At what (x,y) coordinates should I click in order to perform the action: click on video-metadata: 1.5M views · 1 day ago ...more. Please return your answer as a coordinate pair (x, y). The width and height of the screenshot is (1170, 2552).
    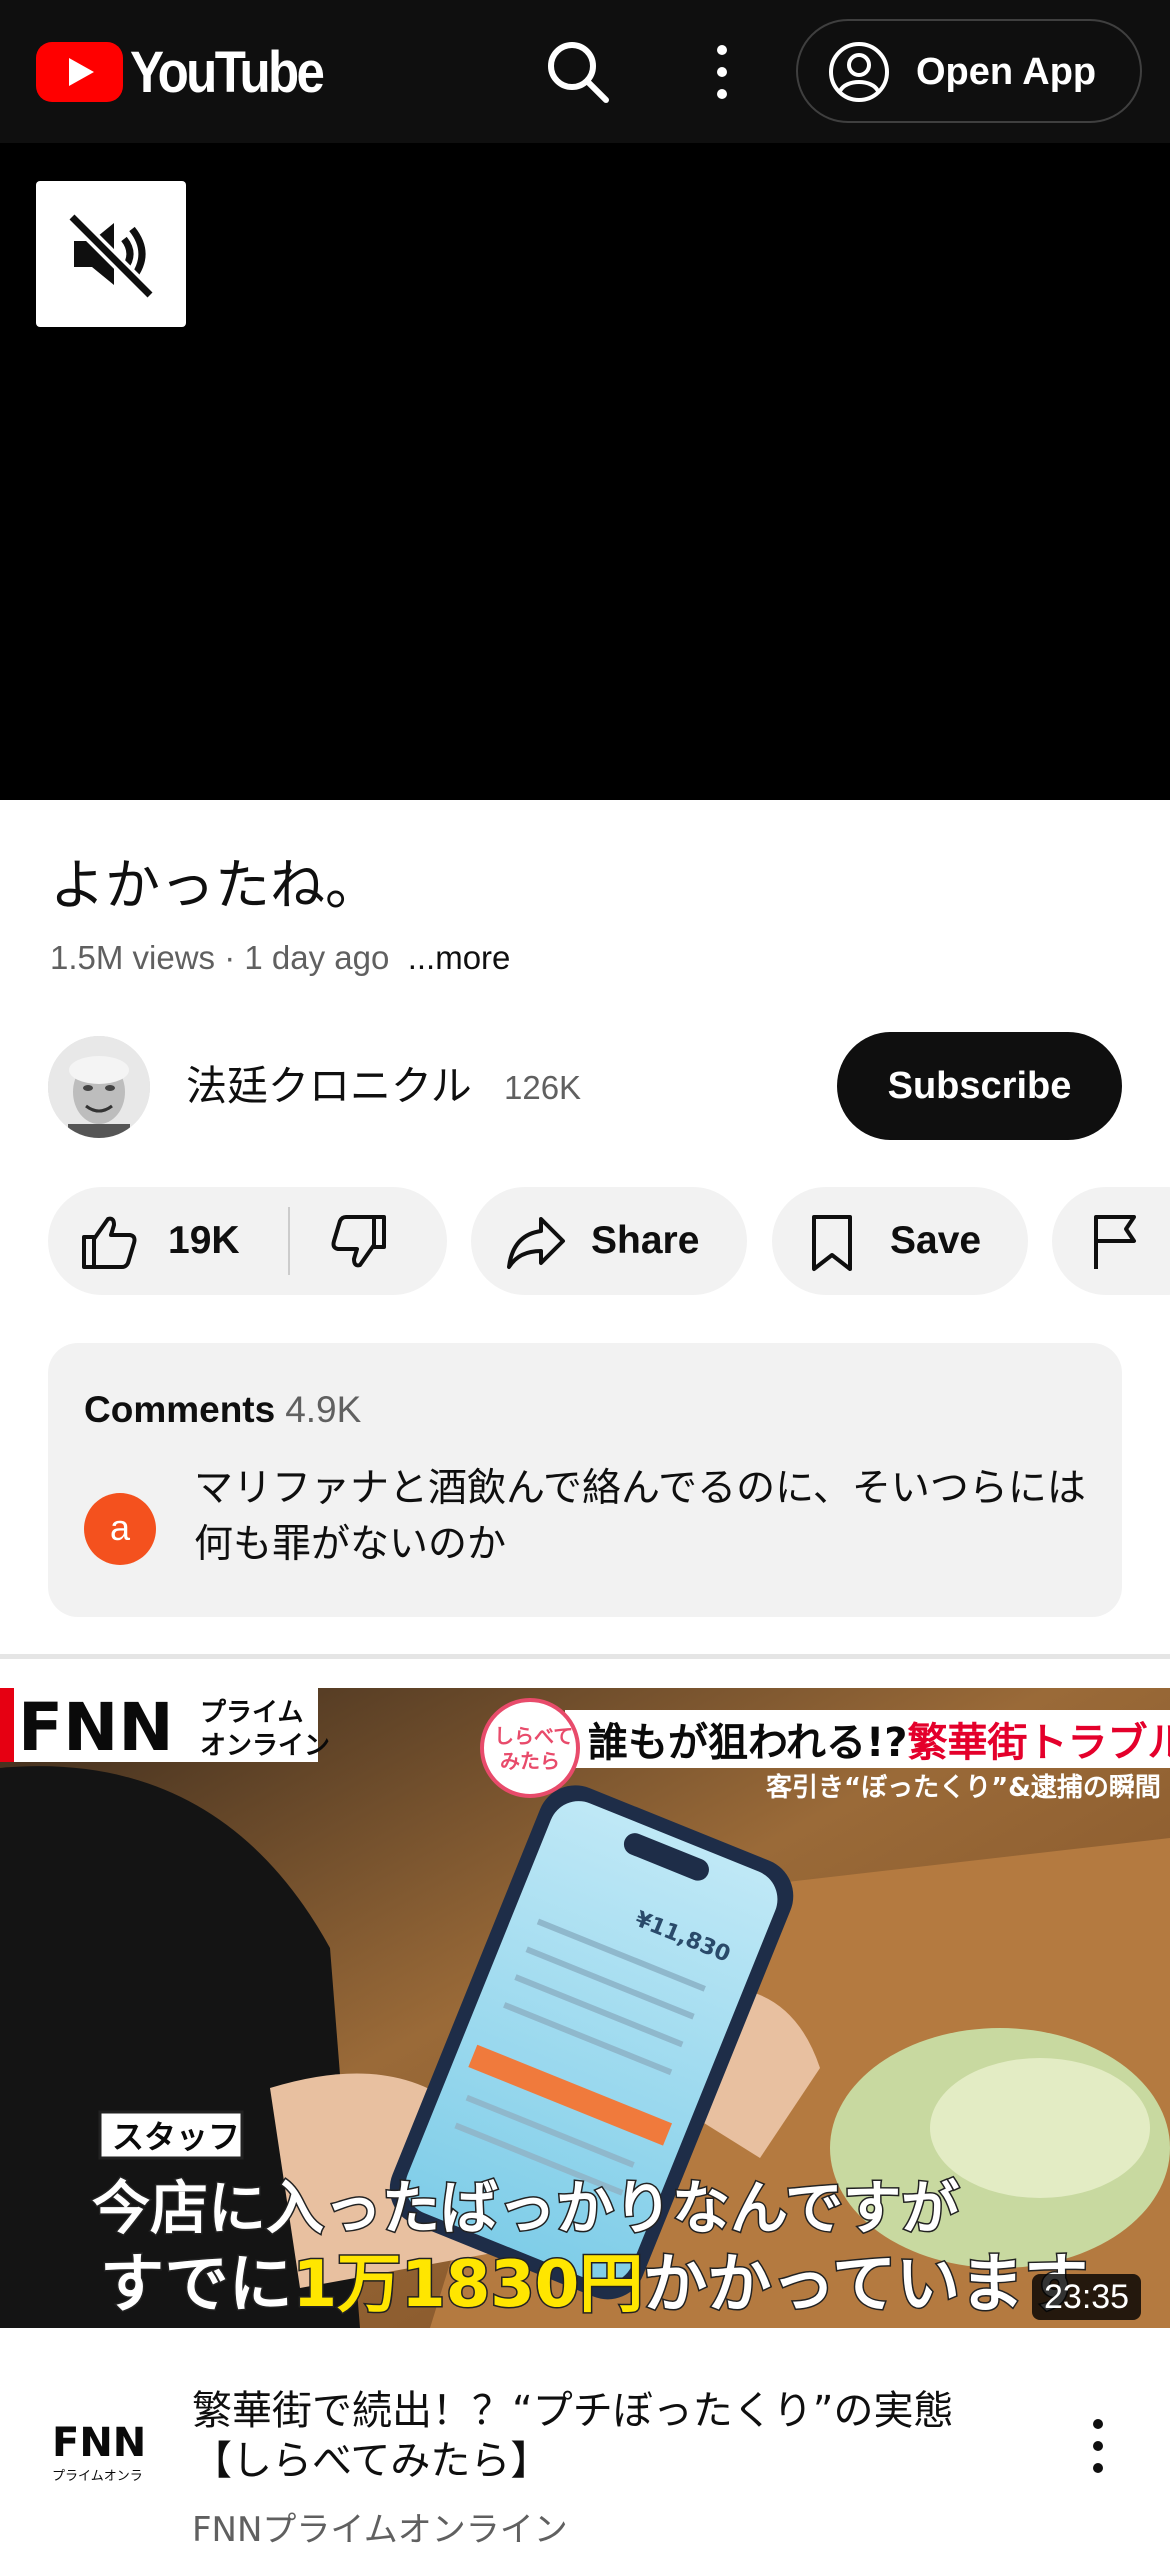
    Looking at the image, I should click on (280, 958).